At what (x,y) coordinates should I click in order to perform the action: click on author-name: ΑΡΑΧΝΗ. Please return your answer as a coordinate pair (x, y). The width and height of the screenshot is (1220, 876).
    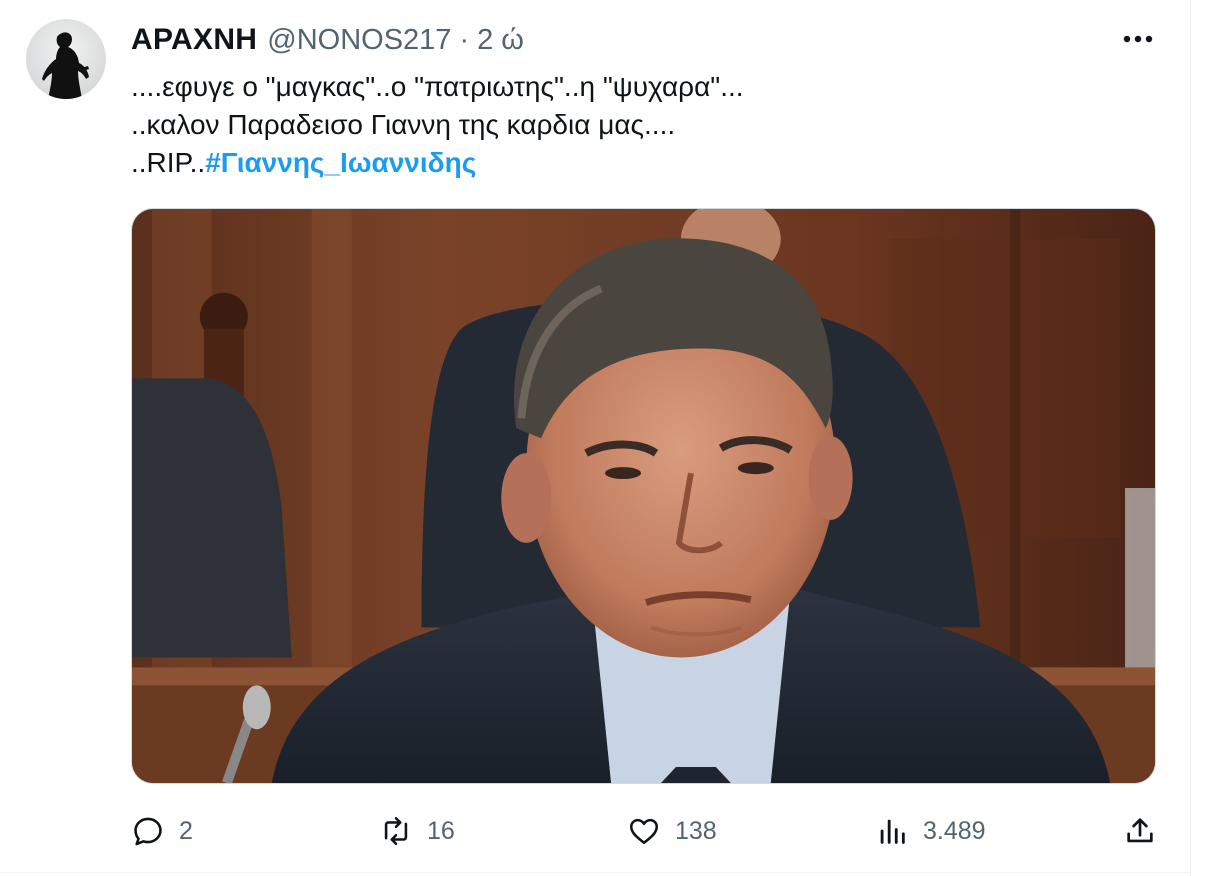
    Looking at the image, I should click on (194, 40).